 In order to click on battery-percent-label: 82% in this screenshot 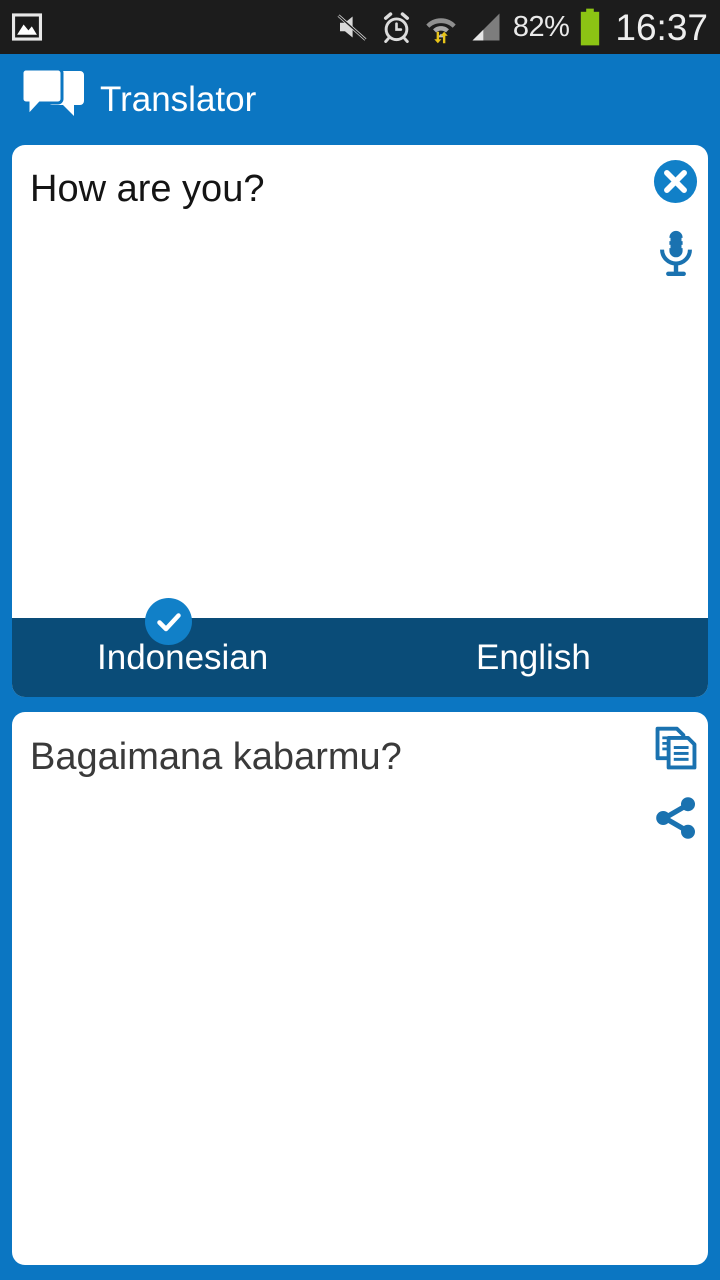, I will do `click(541, 26)`.